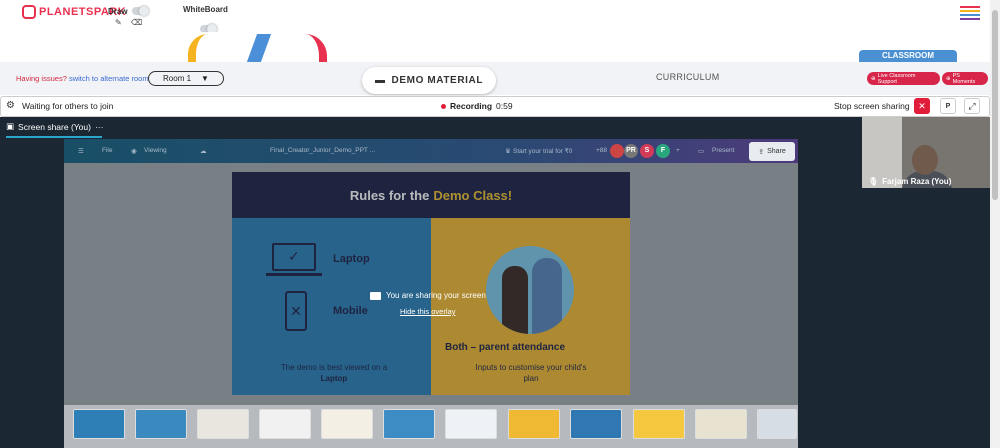  I want to click on live-support-button: ⊕ Live Classroom Support, so click(903, 78).